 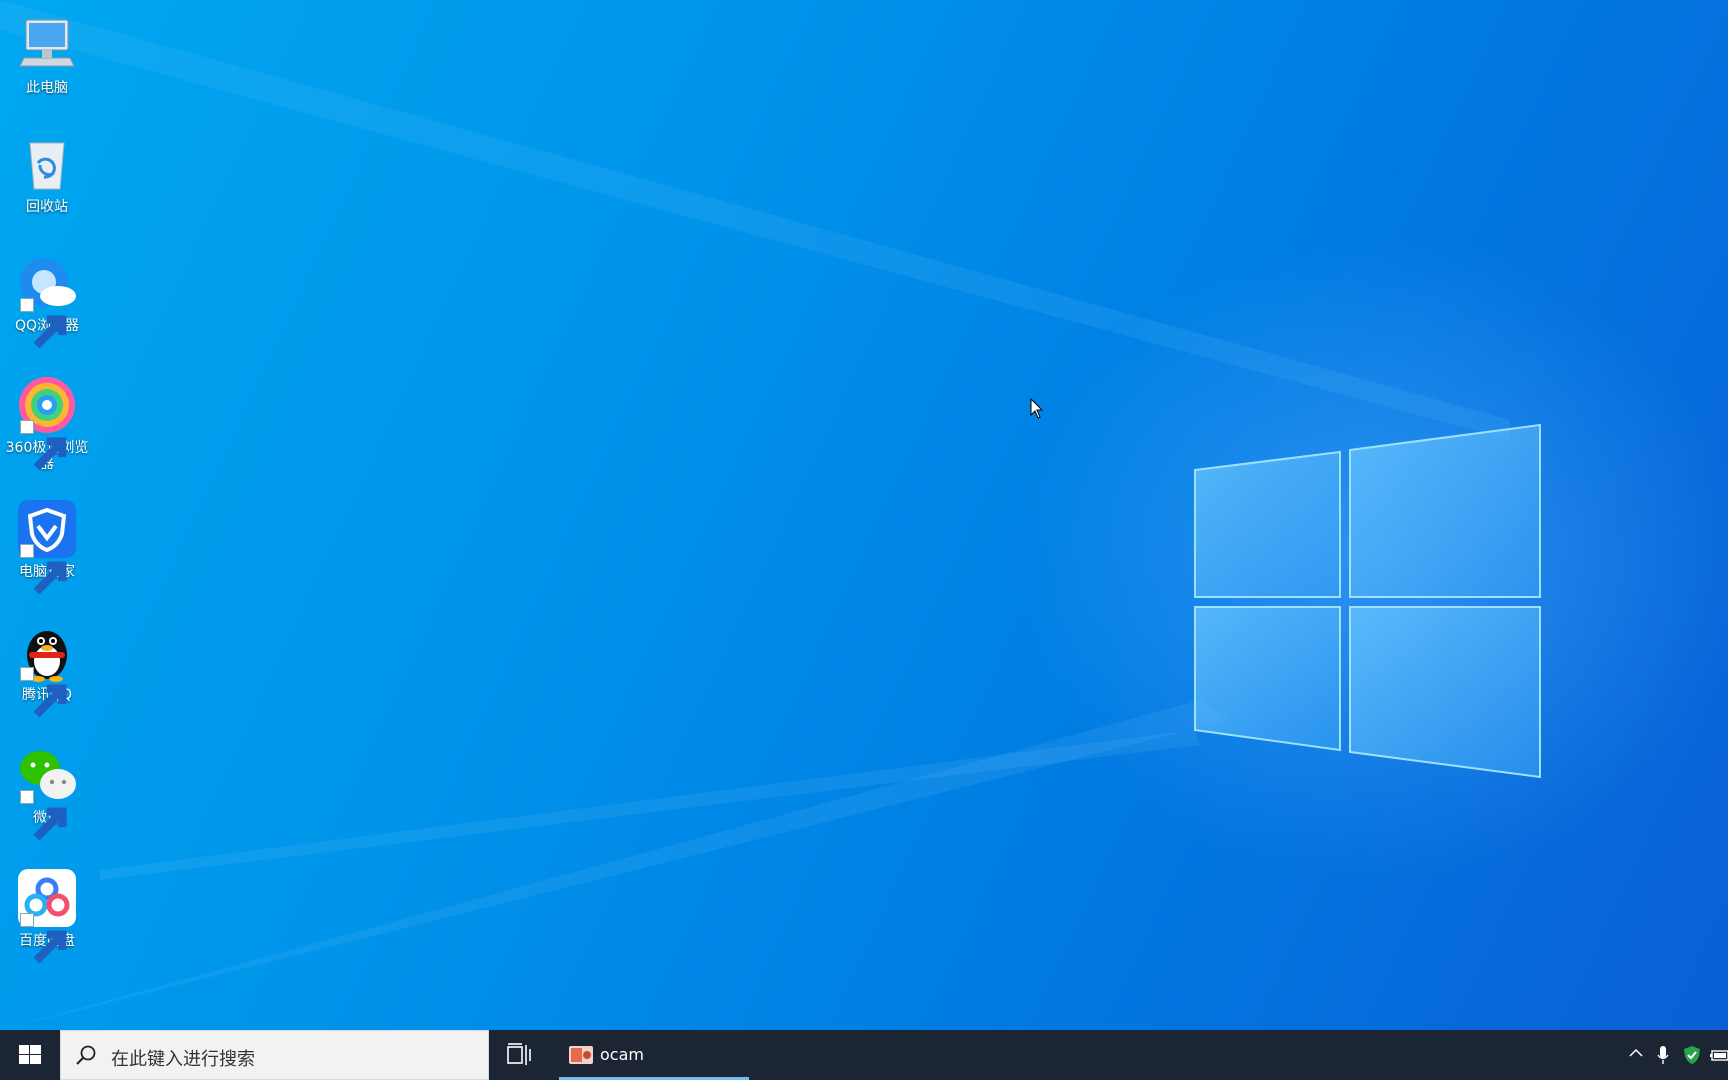 I want to click on system-tray, so click(x=1673, y=1055).